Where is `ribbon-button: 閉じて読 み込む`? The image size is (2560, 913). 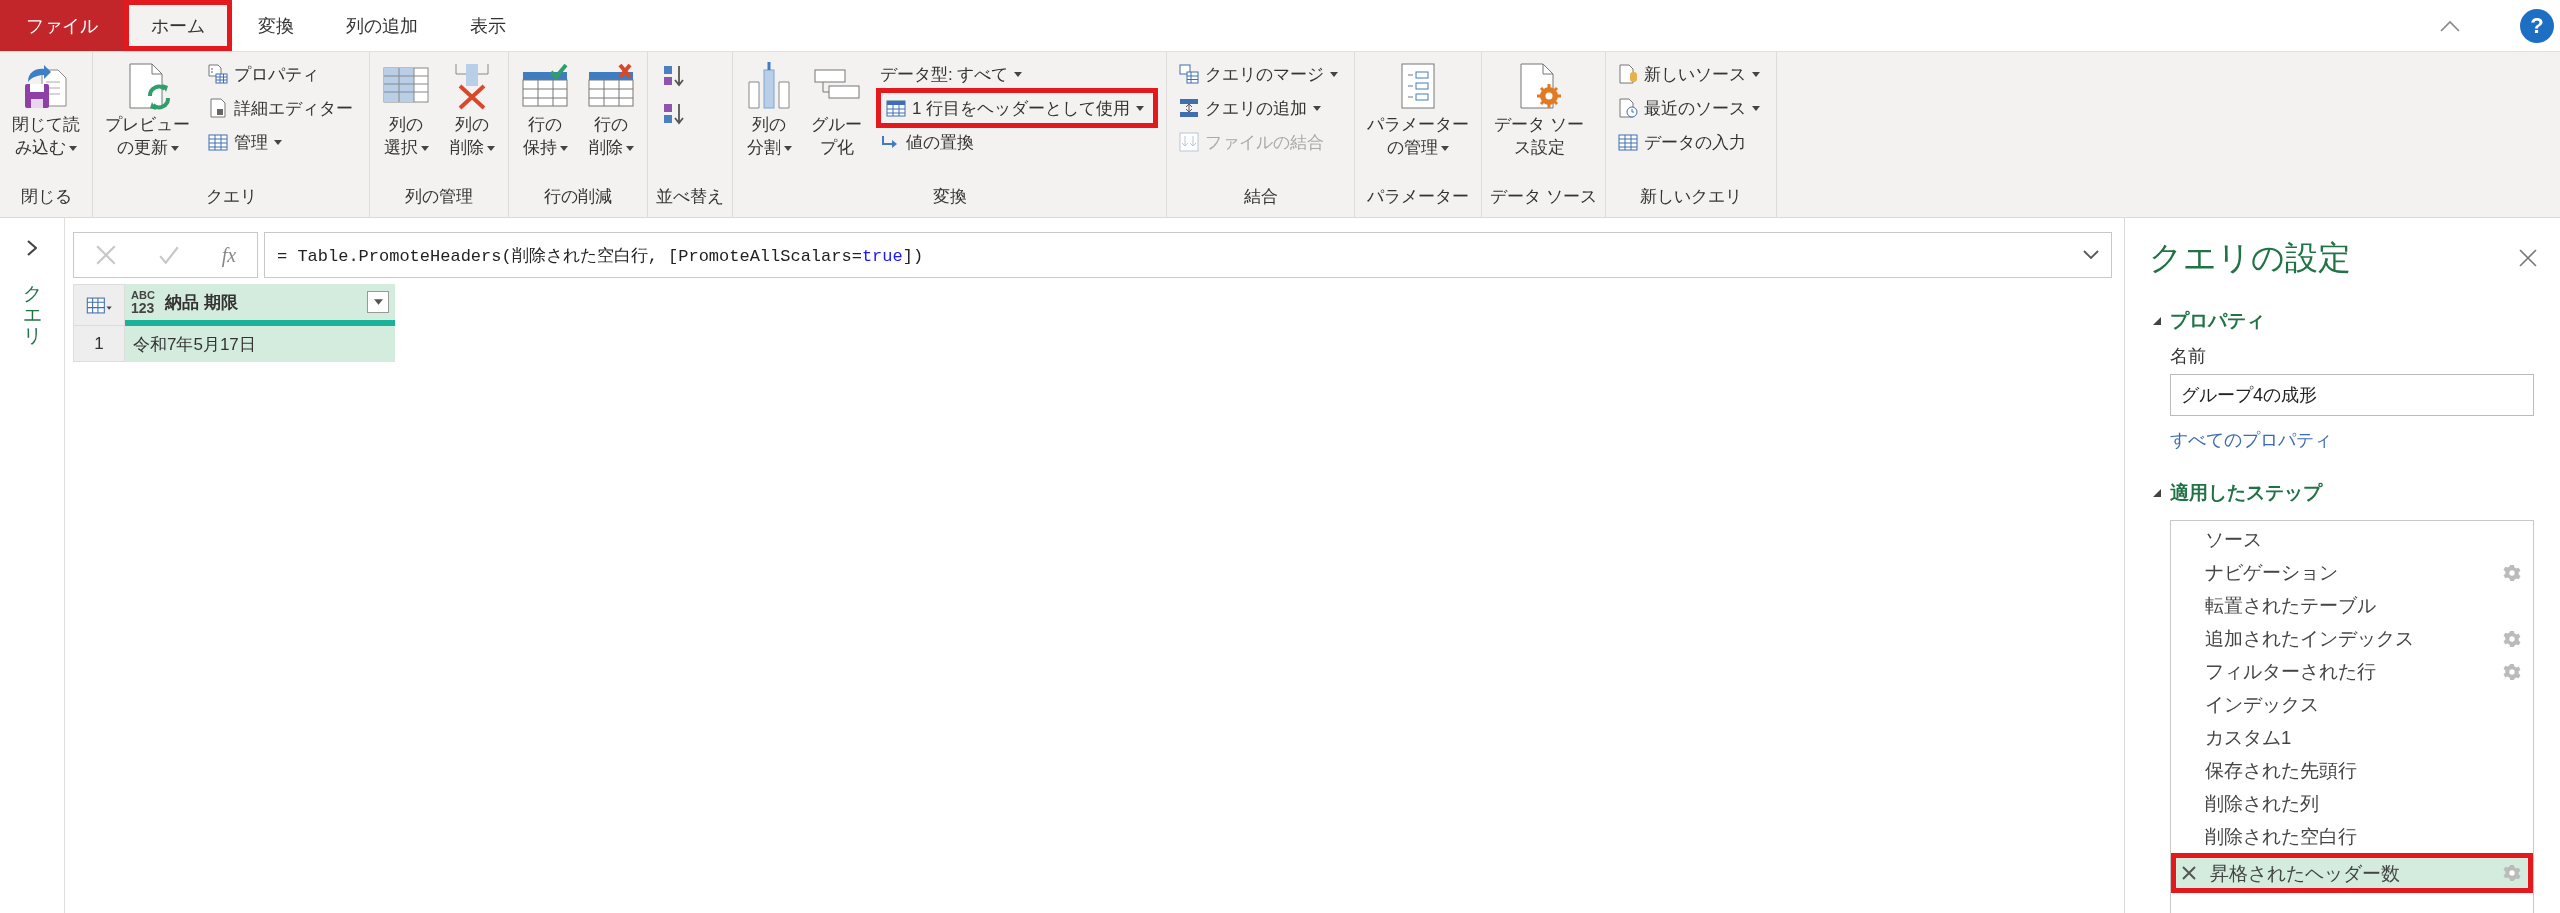
ribbon-button: 閉じて読 み込む is located at coordinates (46, 111).